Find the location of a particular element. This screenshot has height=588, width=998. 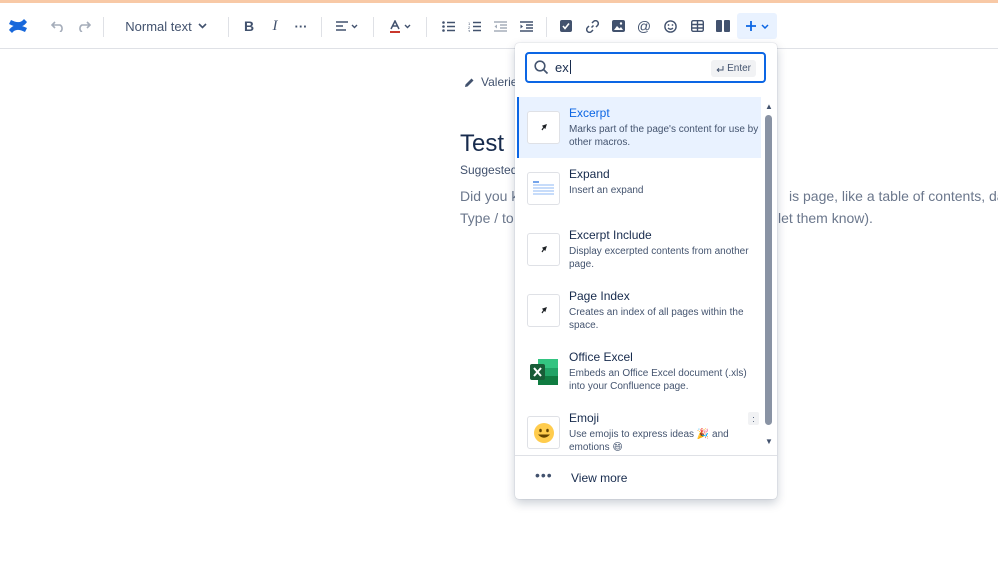

enter-key-icon is located at coordinates (720, 68).